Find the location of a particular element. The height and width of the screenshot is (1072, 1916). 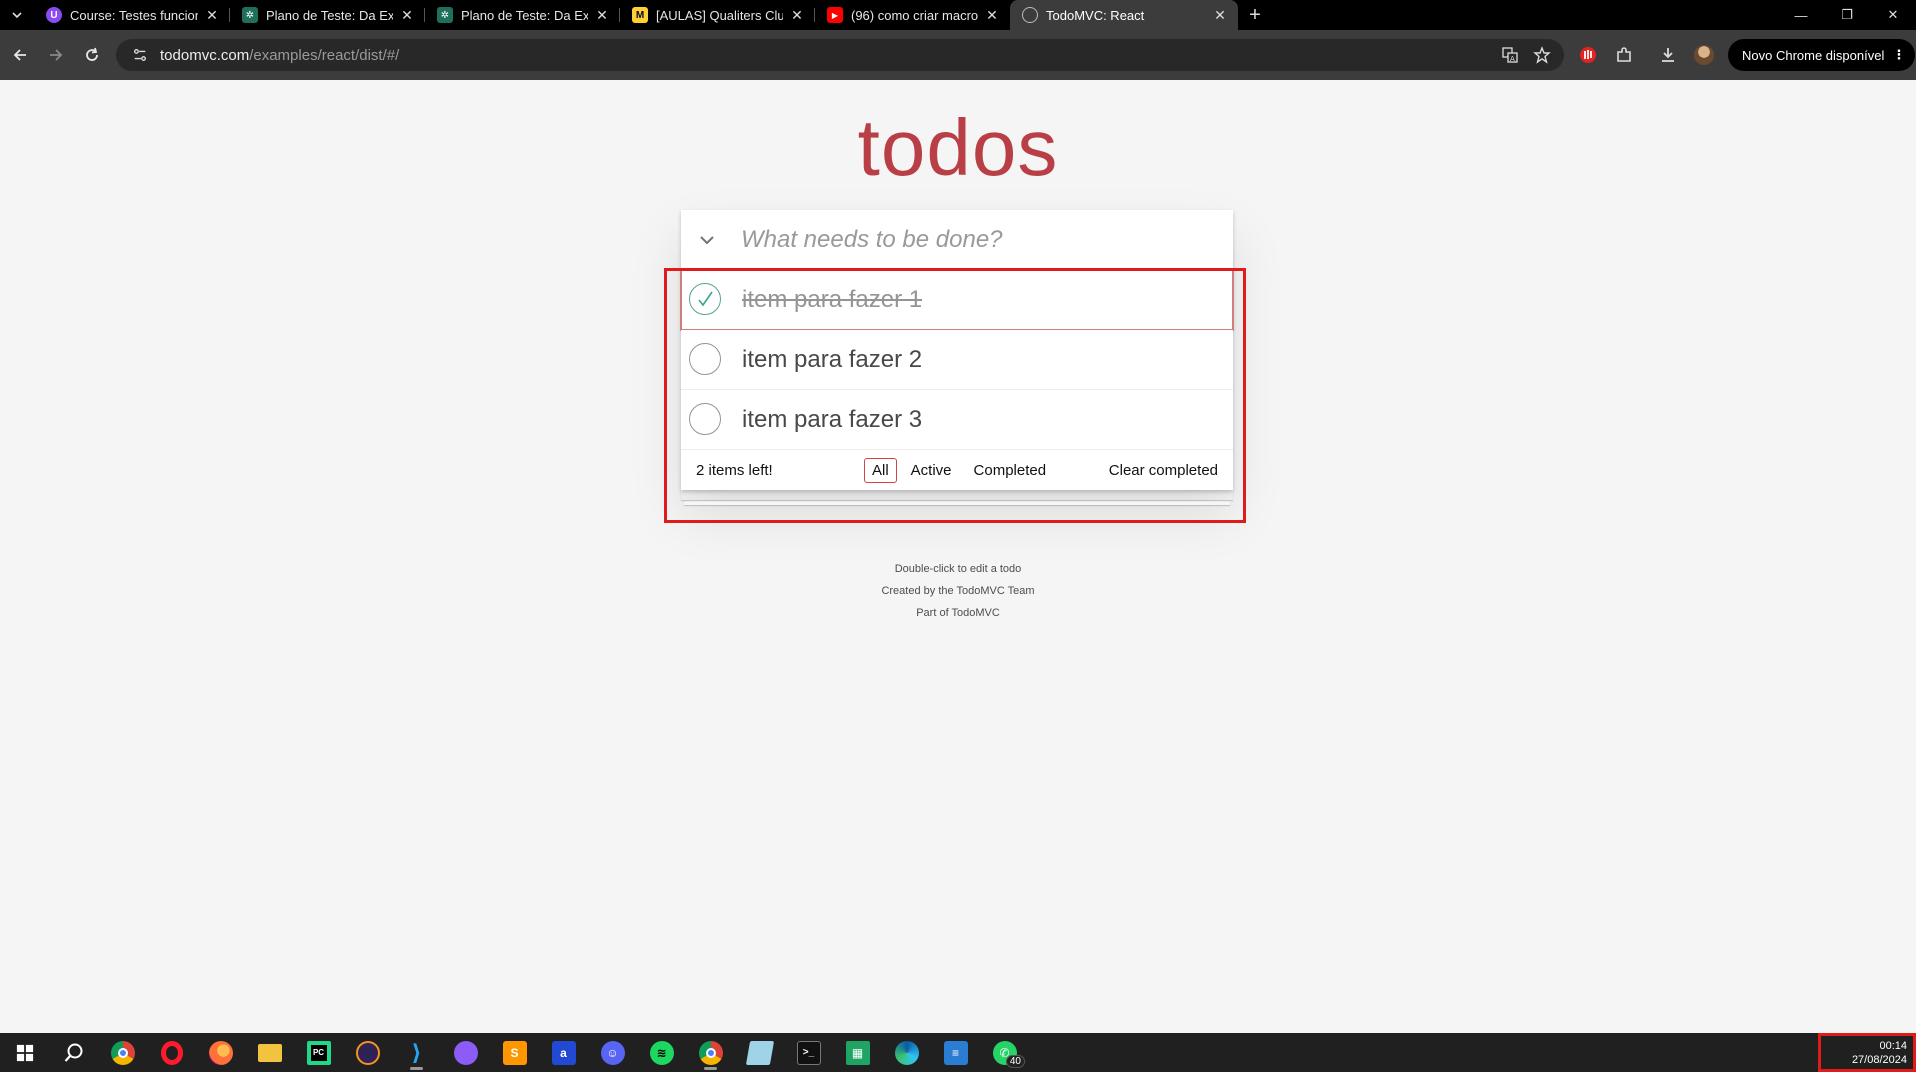

browser-tab-active: TodoMVC: React ✕ is located at coordinates (1124, 15).